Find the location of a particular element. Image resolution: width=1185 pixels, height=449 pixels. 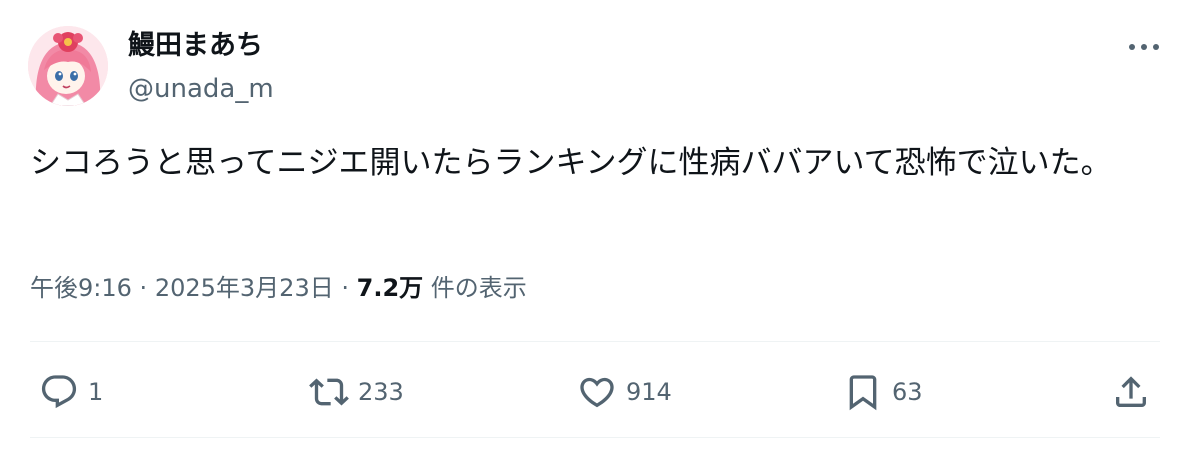

tweet-time: 午後9:16 is located at coordinates (81, 288).